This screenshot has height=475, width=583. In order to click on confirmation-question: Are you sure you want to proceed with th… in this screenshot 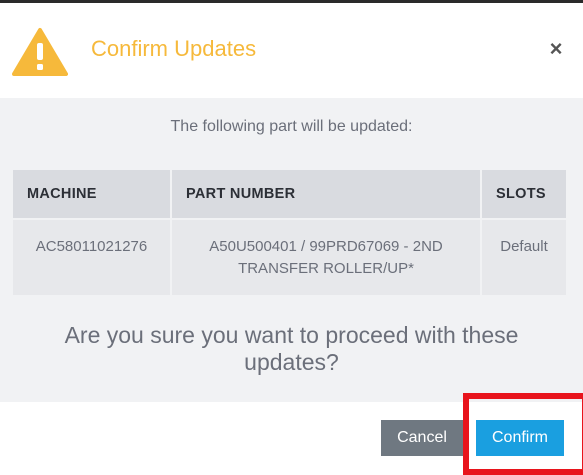, I will do `click(291, 349)`.